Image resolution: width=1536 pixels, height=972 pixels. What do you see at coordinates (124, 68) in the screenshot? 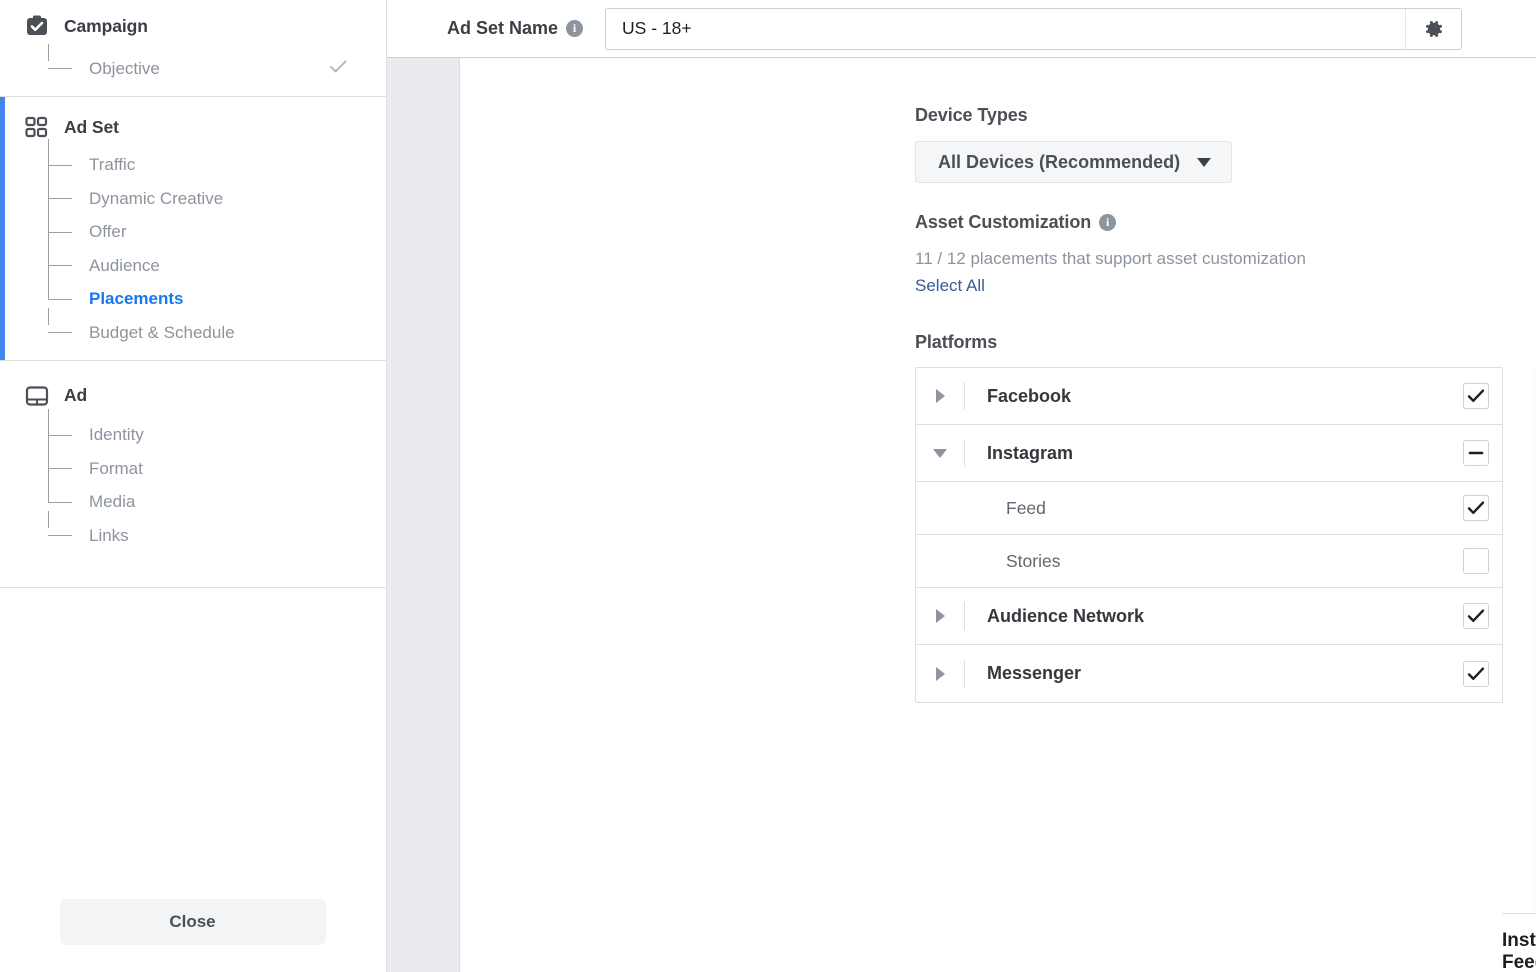
I see `sidebar-item-label: Objective` at bounding box center [124, 68].